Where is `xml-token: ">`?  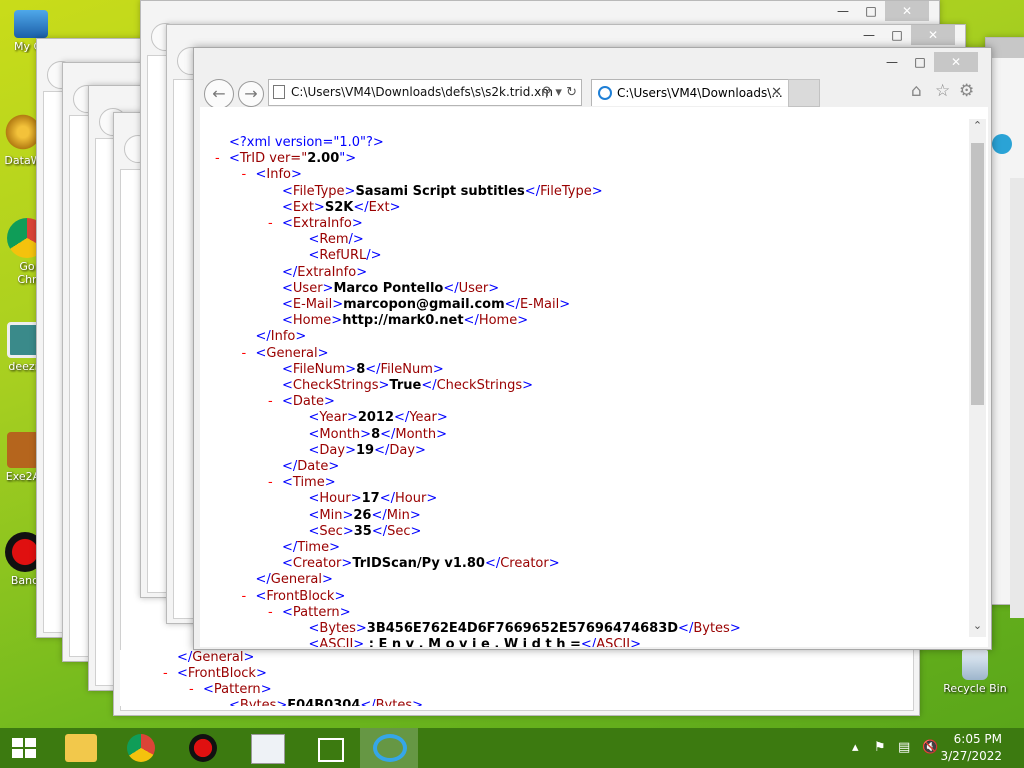 xml-token: "> is located at coordinates (348, 159).